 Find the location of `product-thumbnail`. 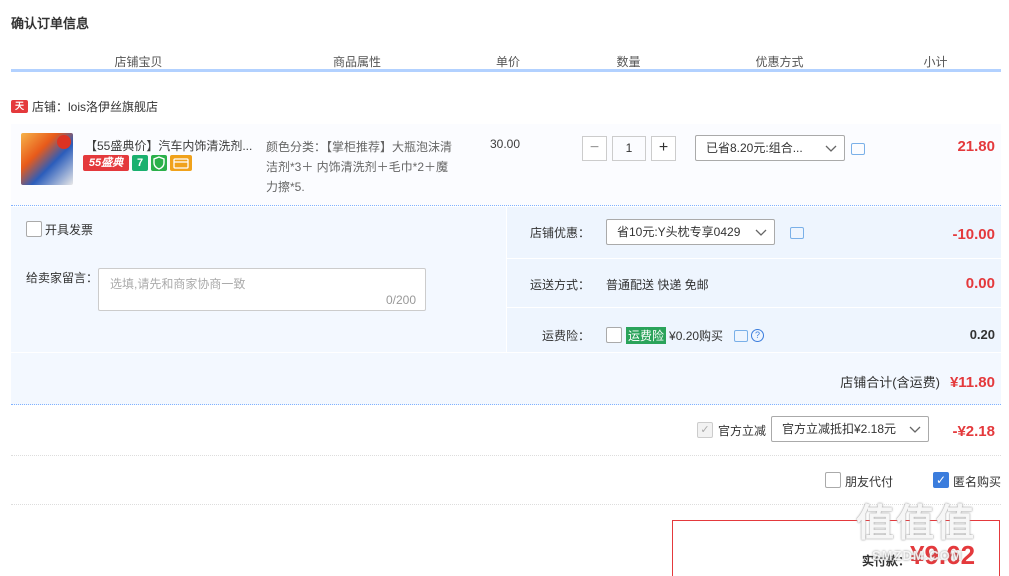

product-thumbnail is located at coordinates (47, 159).